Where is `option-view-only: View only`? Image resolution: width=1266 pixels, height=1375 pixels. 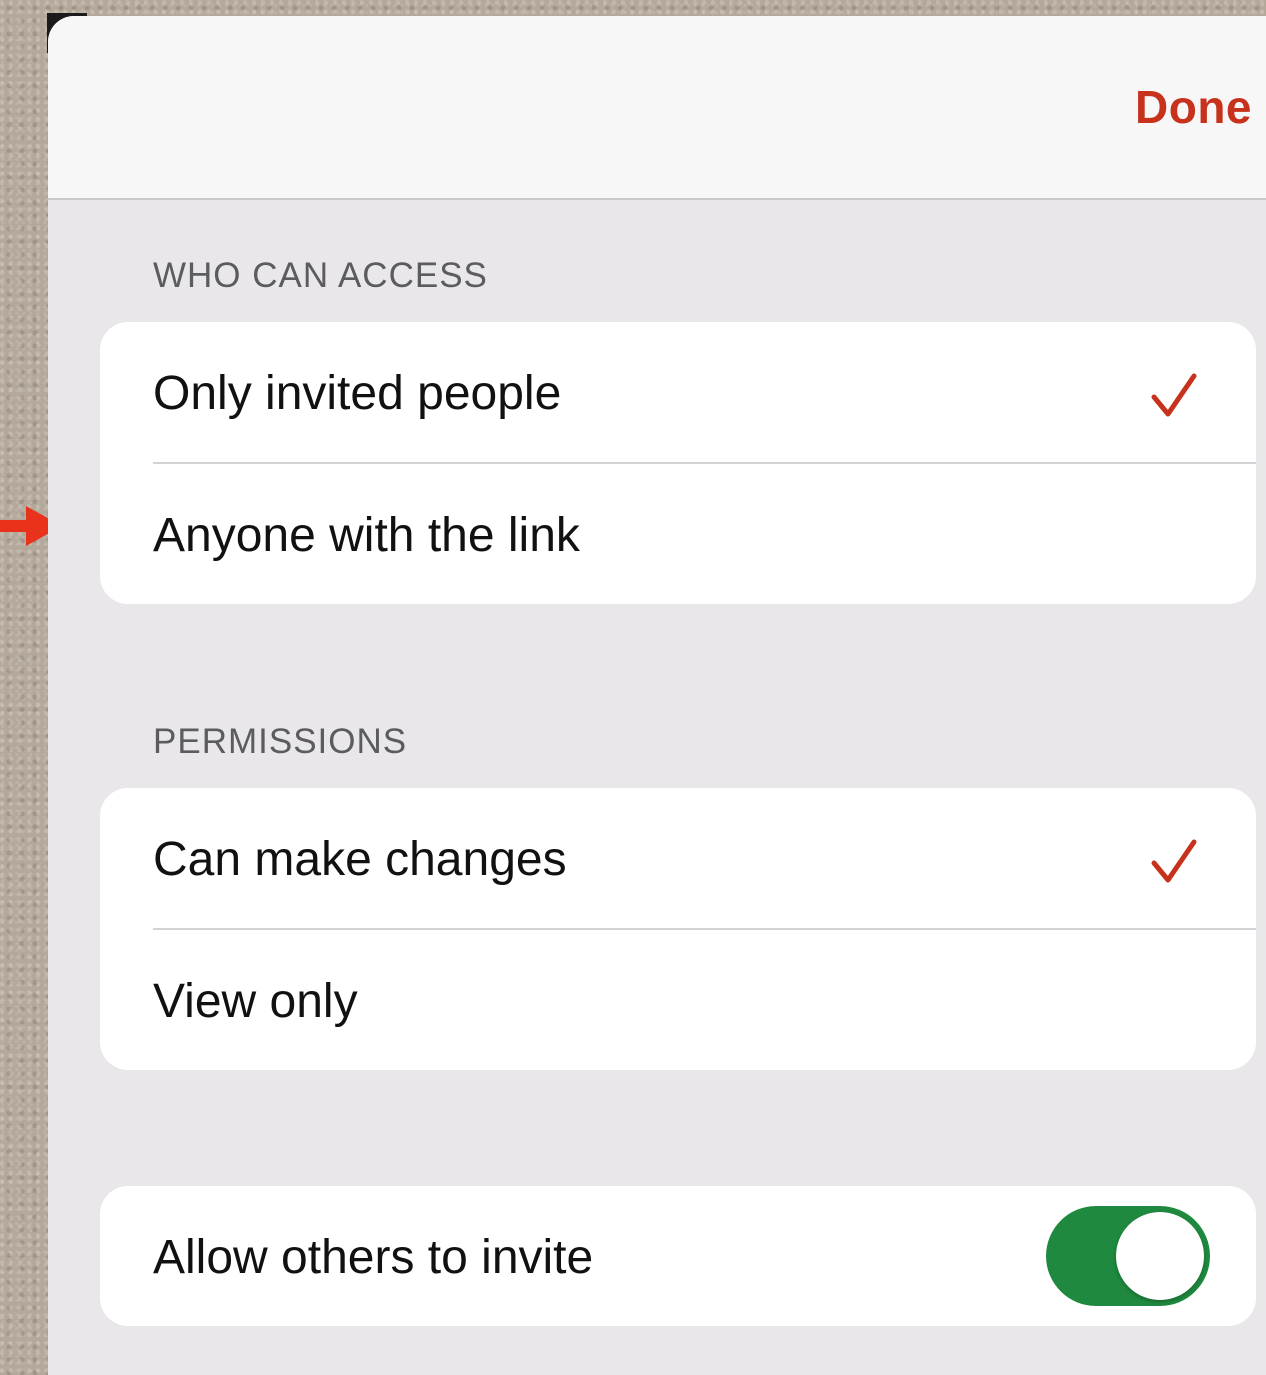 option-view-only: View only is located at coordinates (678, 1000).